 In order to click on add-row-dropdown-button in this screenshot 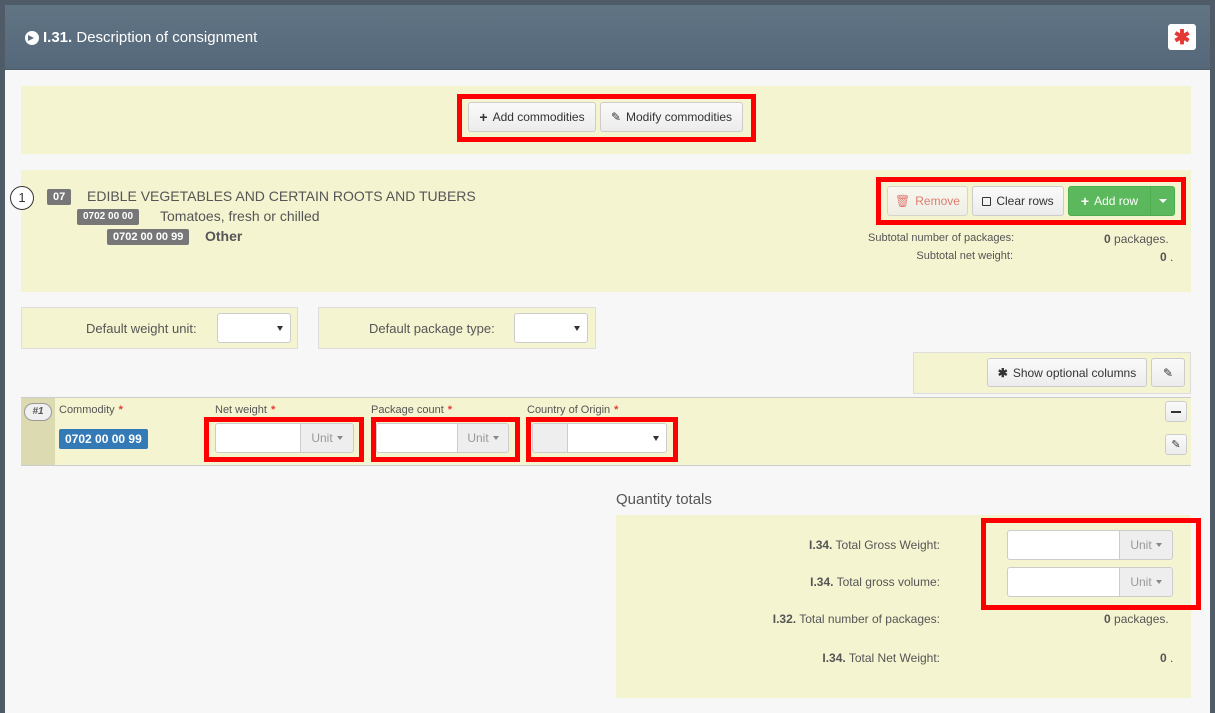, I will do `click(1162, 201)`.